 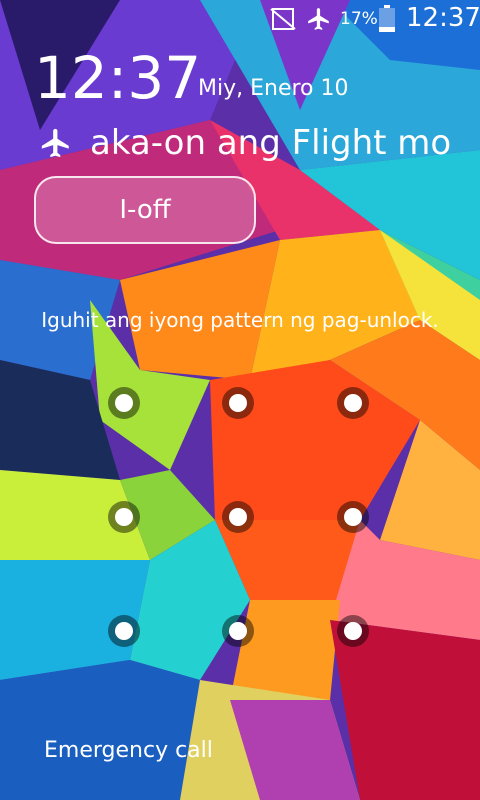 I want to click on battery-percent: 17%, so click(x=359, y=19).